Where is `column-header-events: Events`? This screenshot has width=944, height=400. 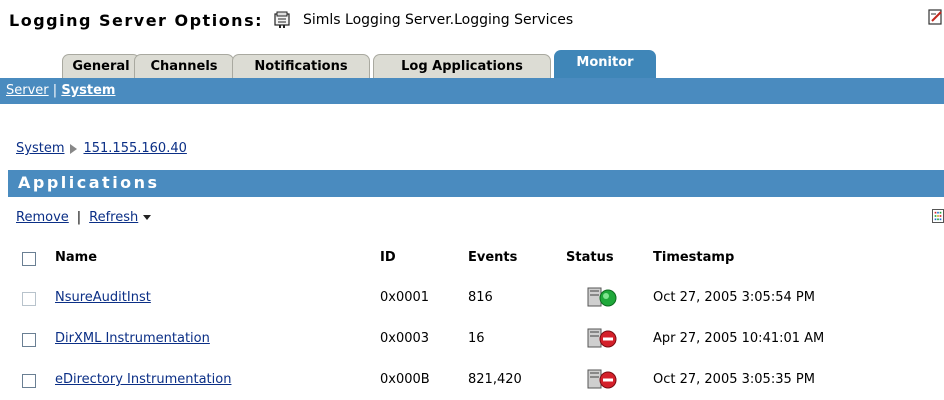
column-header-events: Events is located at coordinates (492, 257).